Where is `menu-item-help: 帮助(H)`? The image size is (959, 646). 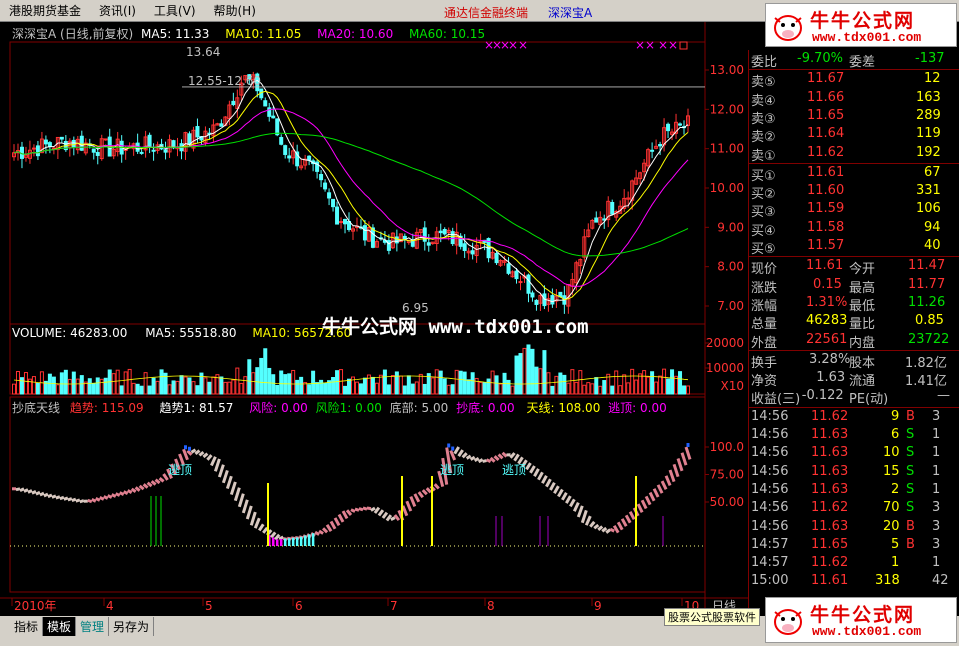 menu-item-help: 帮助(H) is located at coordinates (235, 10).